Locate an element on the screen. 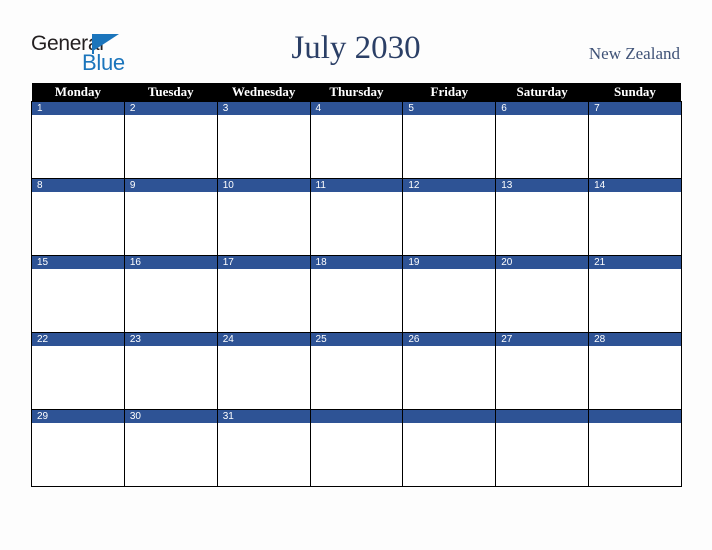 This screenshot has width=712, height=550. weekday-header-saturday: Saturday is located at coordinates (542, 92).